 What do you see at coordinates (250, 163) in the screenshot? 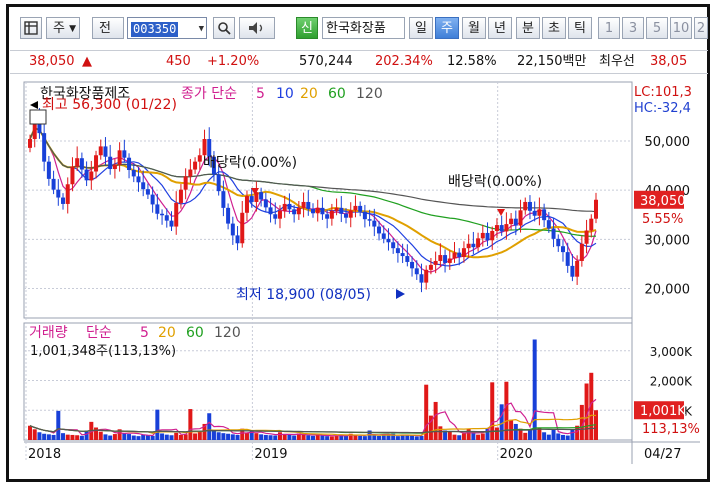
I see `dividend-annotation-1: 배당락(0.00%)` at bounding box center [250, 163].